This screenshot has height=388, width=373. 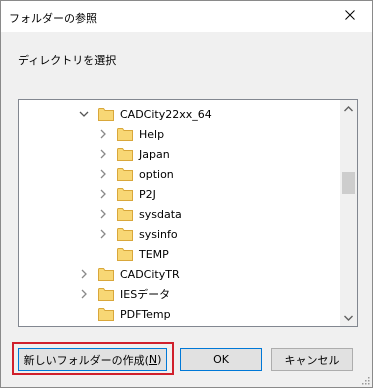 I want to click on tree-item-p2j: P2J, so click(x=127, y=194).